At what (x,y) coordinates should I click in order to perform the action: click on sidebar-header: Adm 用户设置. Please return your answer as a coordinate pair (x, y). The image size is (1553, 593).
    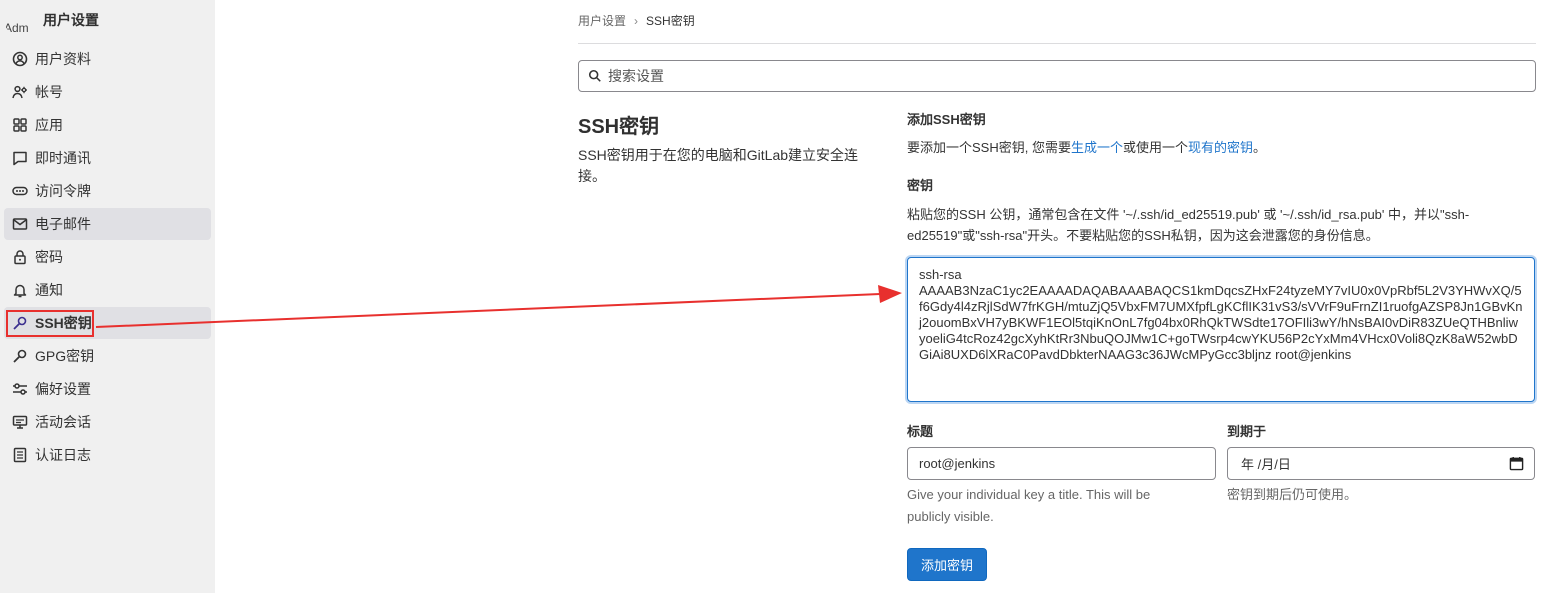
    Looking at the image, I should click on (51, 20).